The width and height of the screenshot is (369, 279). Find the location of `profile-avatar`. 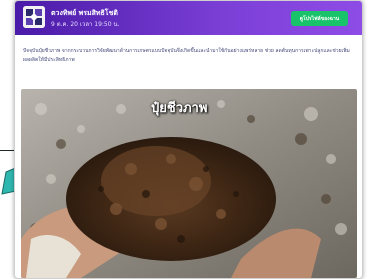

profile-avatar is located at coordinates (34, 17).